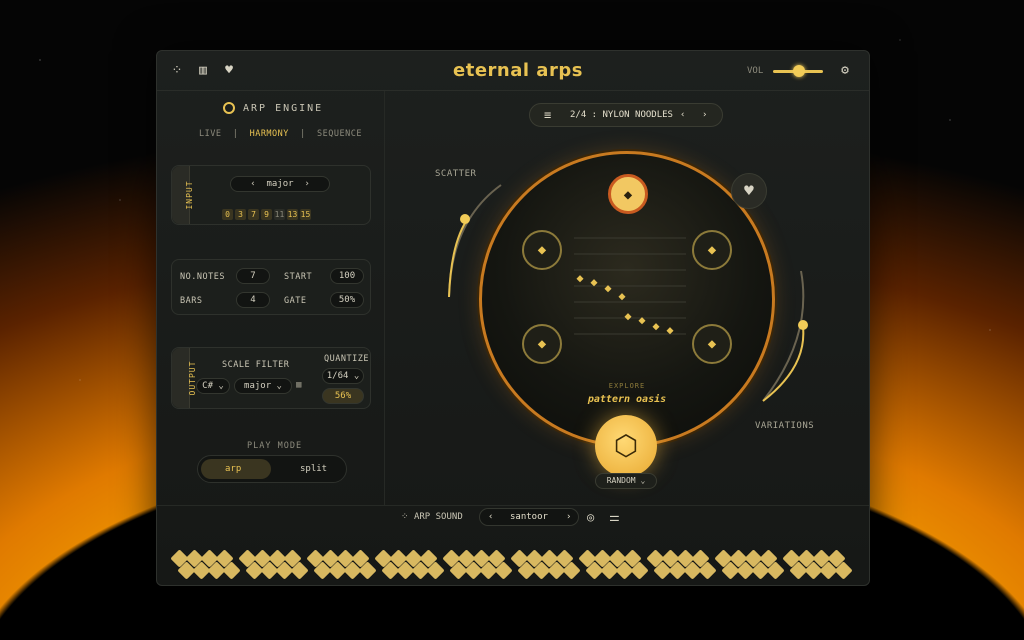 Image resolution: width=1024 pixels, height=640 pixels. What do you see at coordinates (271, 195) in the screenshot?
I see `input-card: INPUT ‹ major › 0 3 7 9 11 13 15` at bounding box center [271, 195].